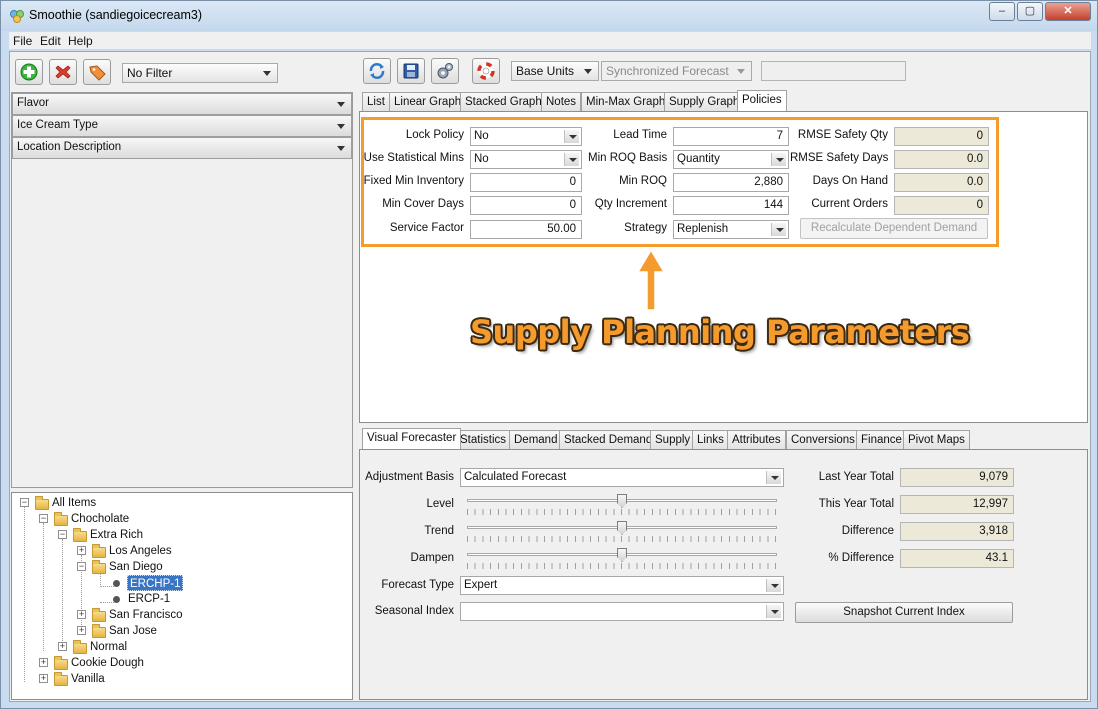 This screenshot has height=709, width=1098. Describe the element at coordinates (486, 71) in the screenshot. I see `help-button` at that location.